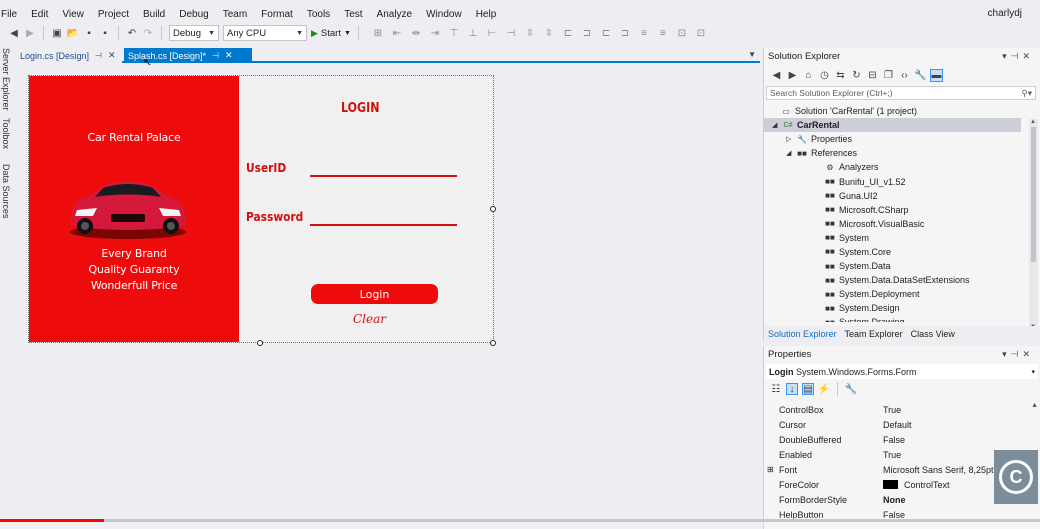 This screenshot has width=1040, height=529. Describe the element at coordinates (961, 410) in the screenshot. I see `property-value: True` at that location.